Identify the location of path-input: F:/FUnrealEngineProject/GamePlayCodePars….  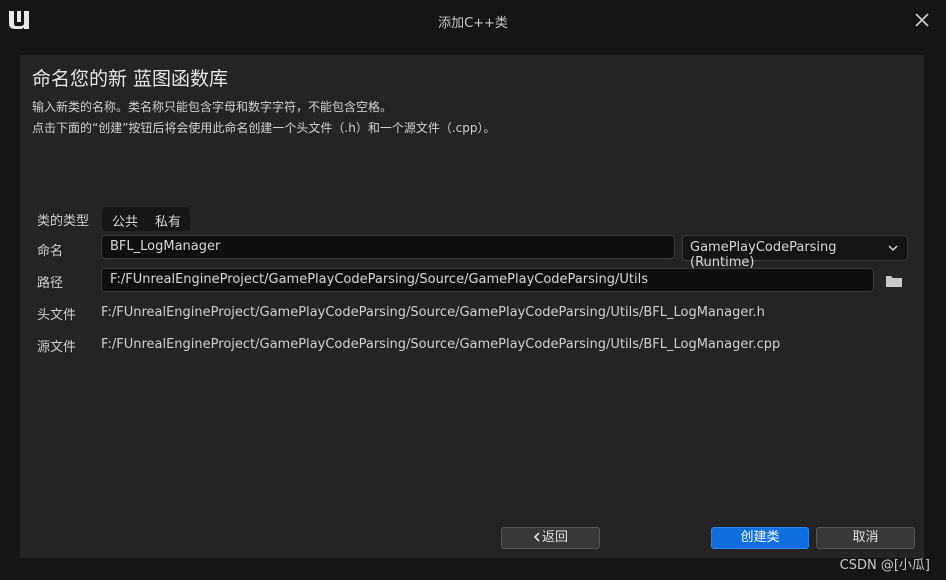
(487, 280).